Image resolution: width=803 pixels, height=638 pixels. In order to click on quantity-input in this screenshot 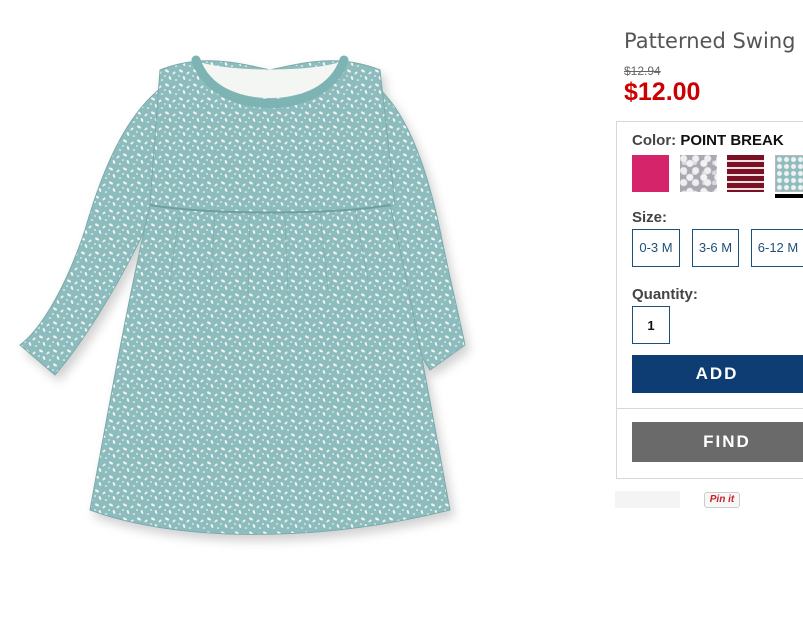, I will do `click(651, 325)`.